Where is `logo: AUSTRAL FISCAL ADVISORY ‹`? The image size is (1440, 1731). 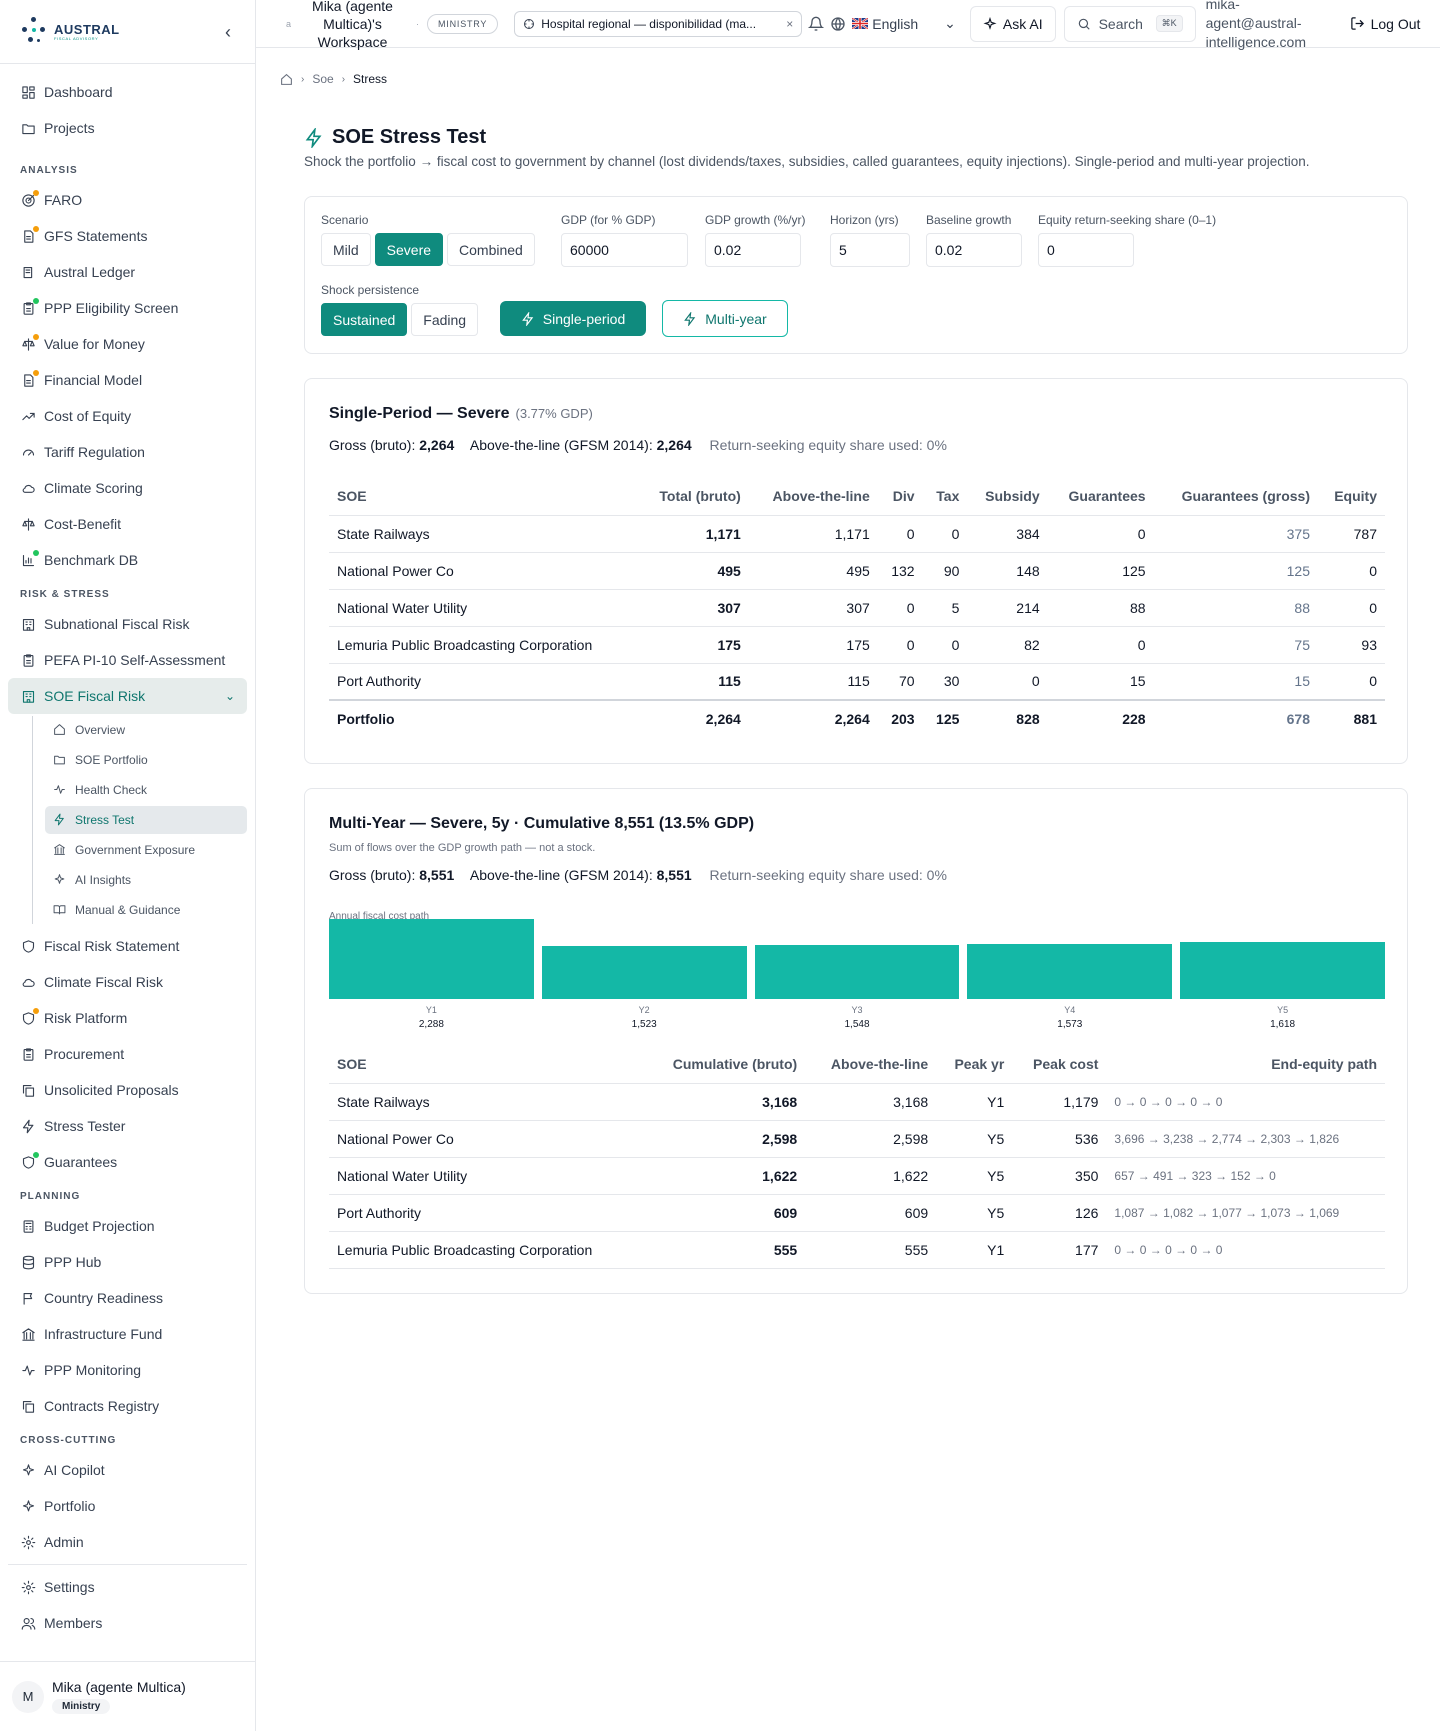 logo: AUSTRAL FISCAL ADVISORY ‹ is located at coordinates (127, 32).